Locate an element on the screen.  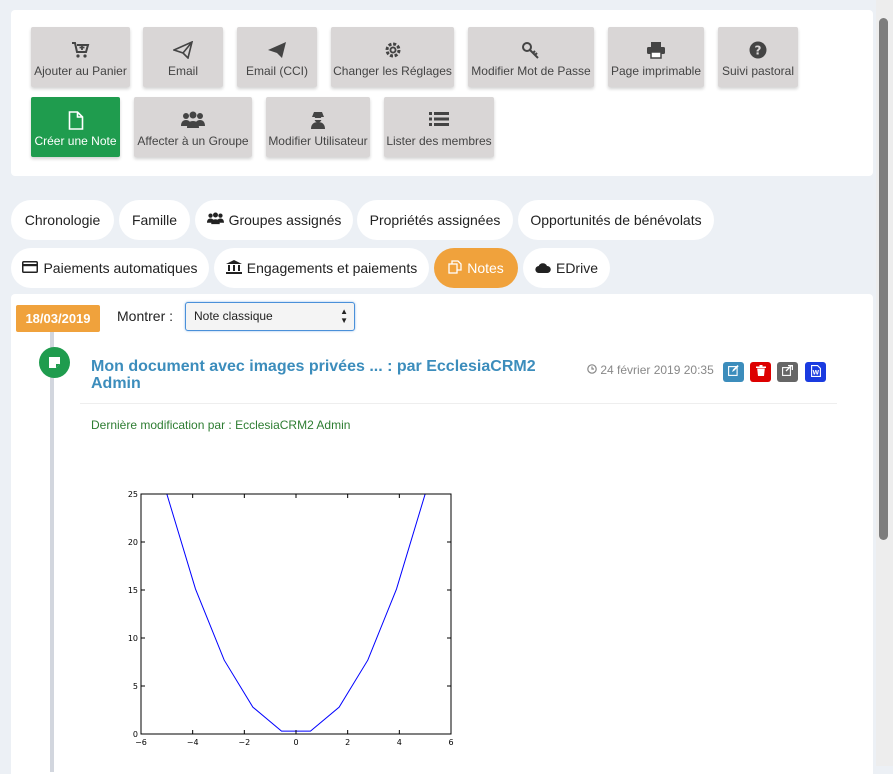
chart-x-tick-label: 6 is located at coordinates (450, 742).